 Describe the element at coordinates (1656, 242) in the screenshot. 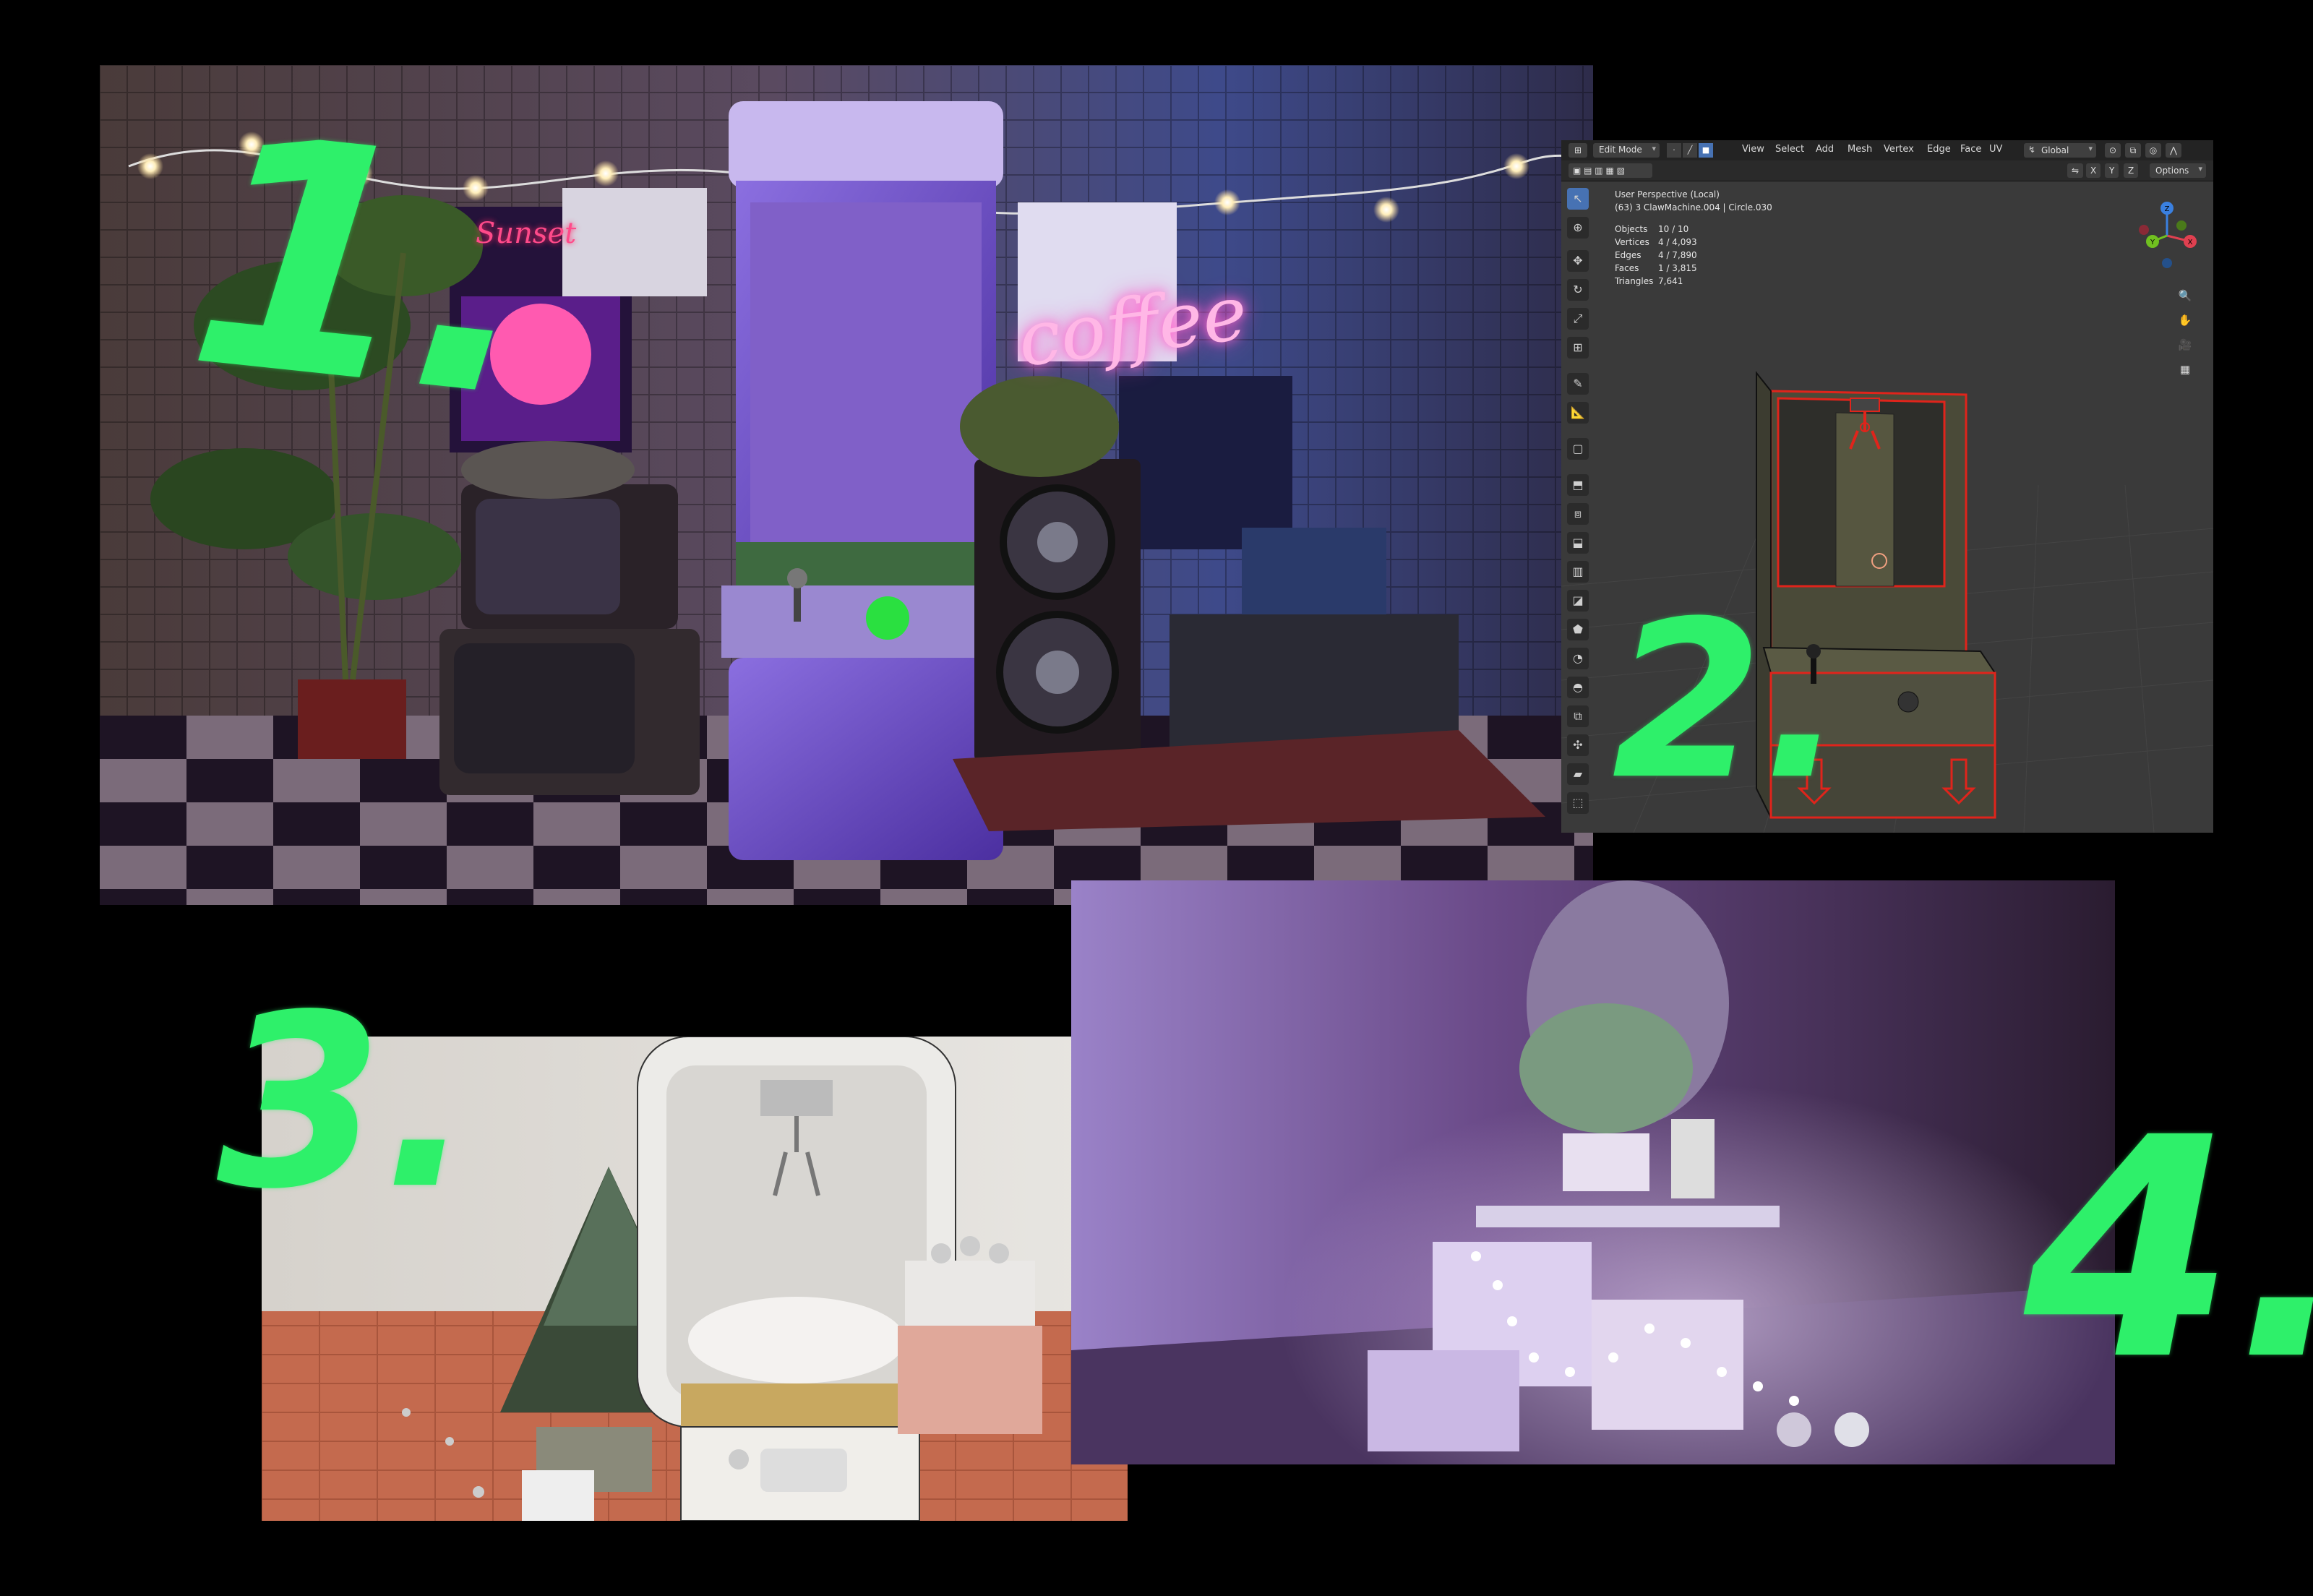

I see `stat-vertices: Vertices 4 / 4,093` at that location.